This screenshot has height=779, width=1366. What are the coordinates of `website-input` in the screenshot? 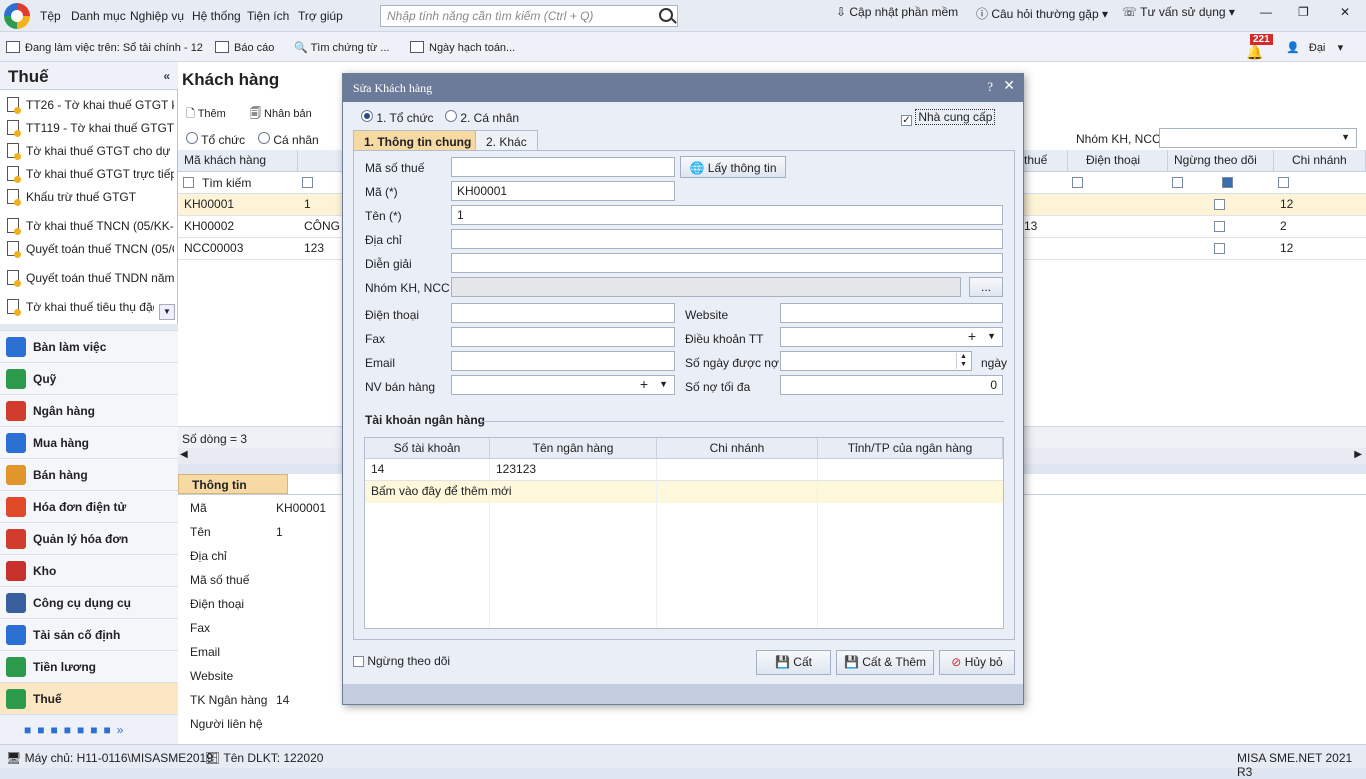 It's located at (891, 313).